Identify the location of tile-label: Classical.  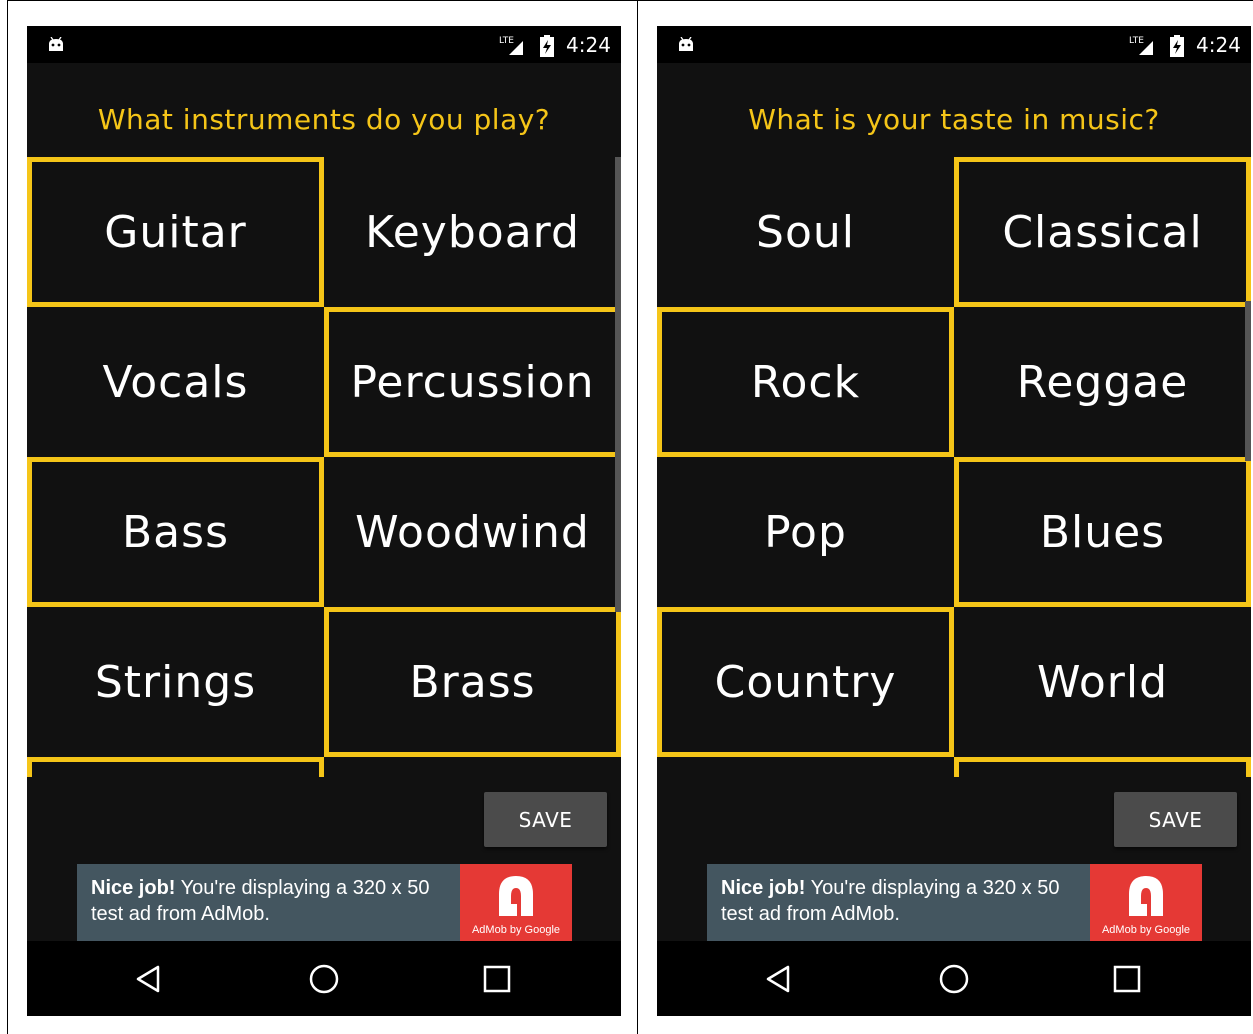
(1102, 232).